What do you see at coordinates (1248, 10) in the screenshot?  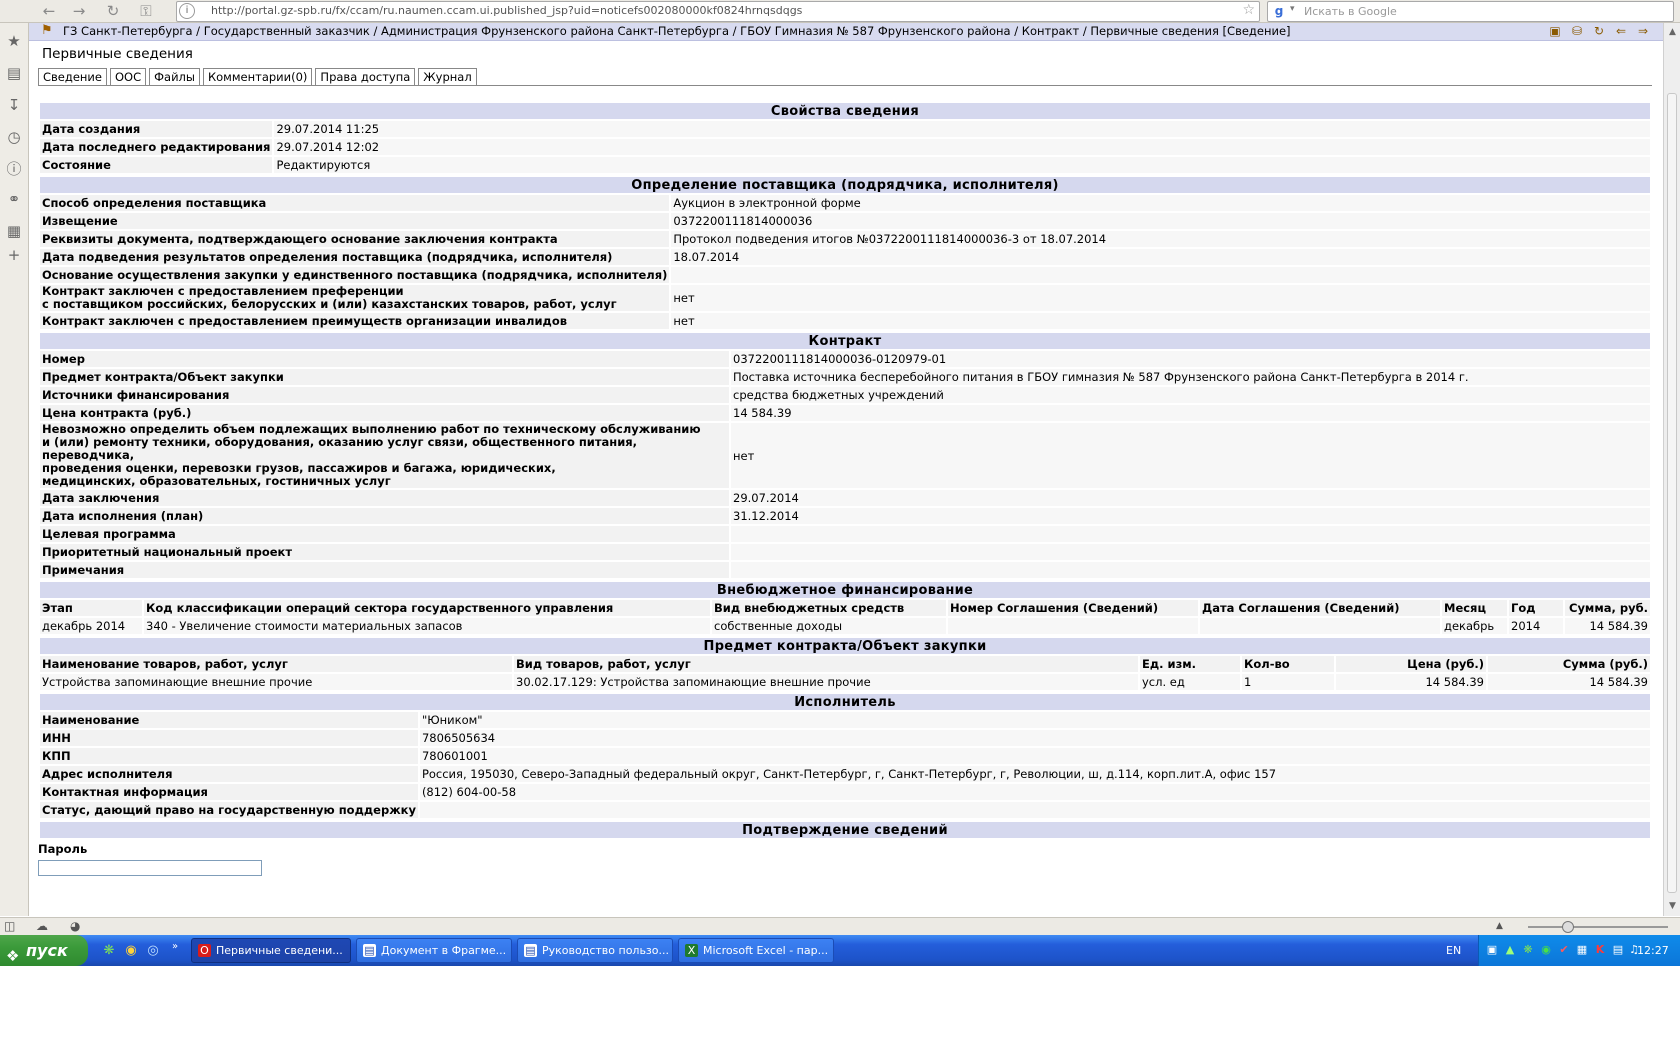 I see `bookmark-star-icon: ☆` at bounding box center [1248, 10].